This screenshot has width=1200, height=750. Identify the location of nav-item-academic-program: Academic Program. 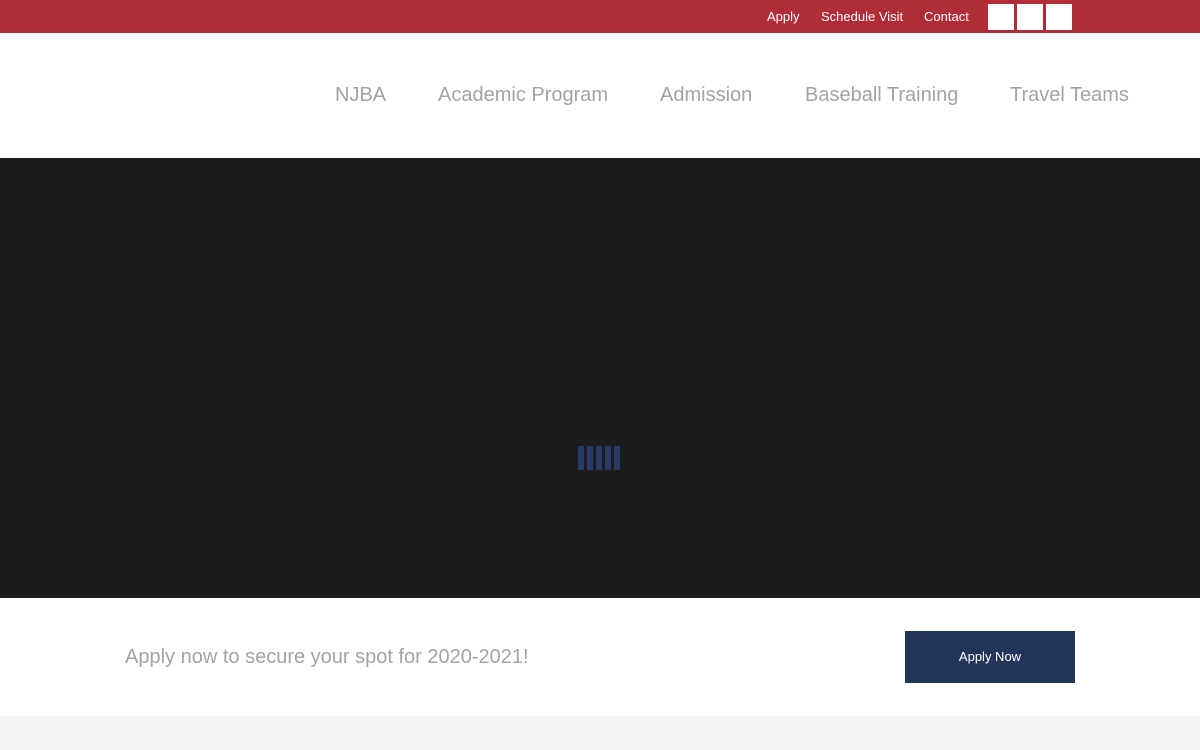
(523, 95).